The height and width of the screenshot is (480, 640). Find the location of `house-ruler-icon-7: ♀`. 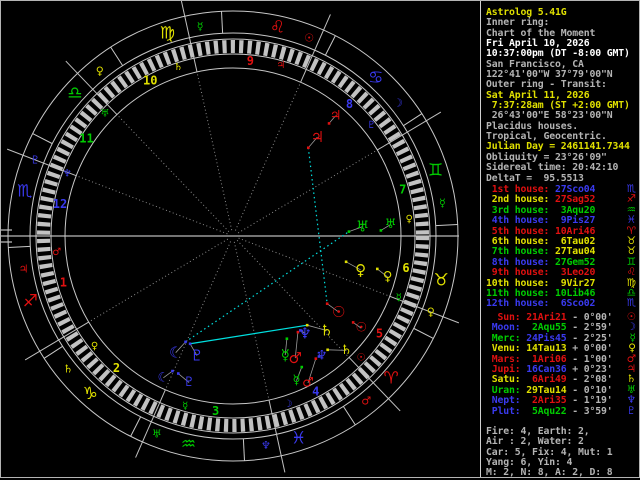

house-ruler-icon-7: ♀ is located at coordinates (409, 219).